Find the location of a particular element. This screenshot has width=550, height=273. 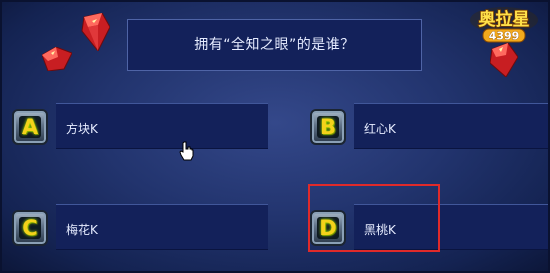

answer-letter-badge: B is located at coordinates (328, 127).